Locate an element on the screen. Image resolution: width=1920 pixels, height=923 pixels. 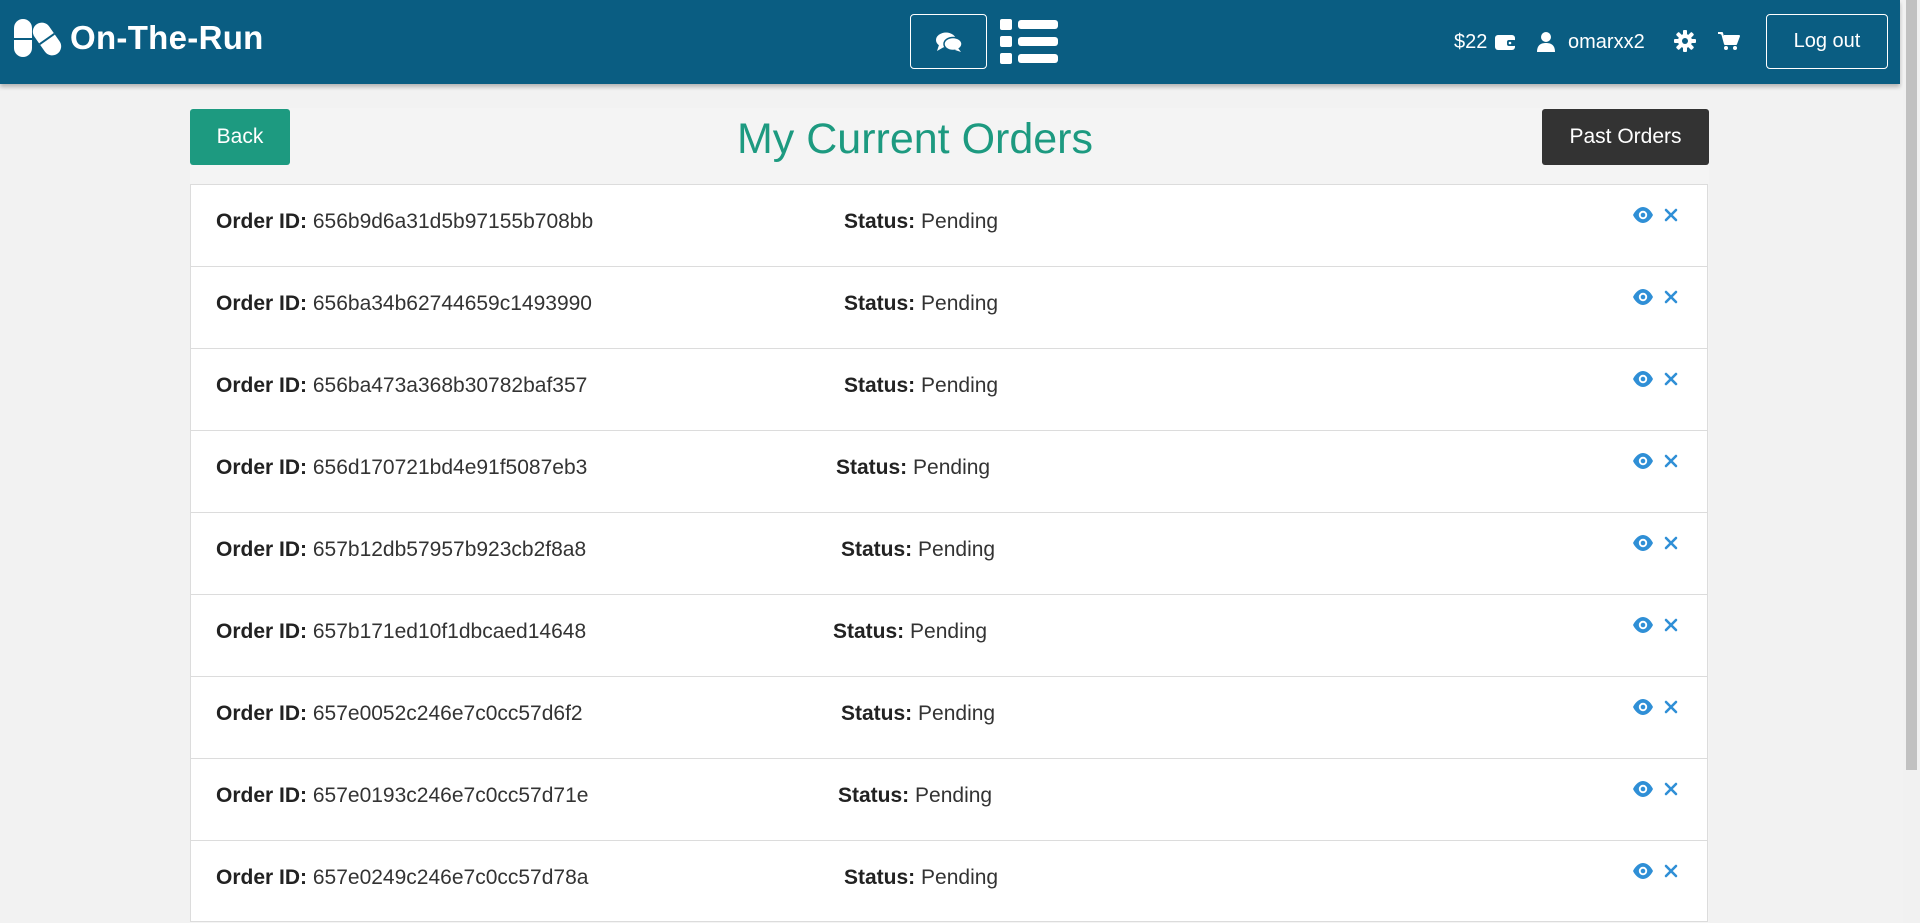
scrollbar-thumb is located at coordinates (1911, 385).